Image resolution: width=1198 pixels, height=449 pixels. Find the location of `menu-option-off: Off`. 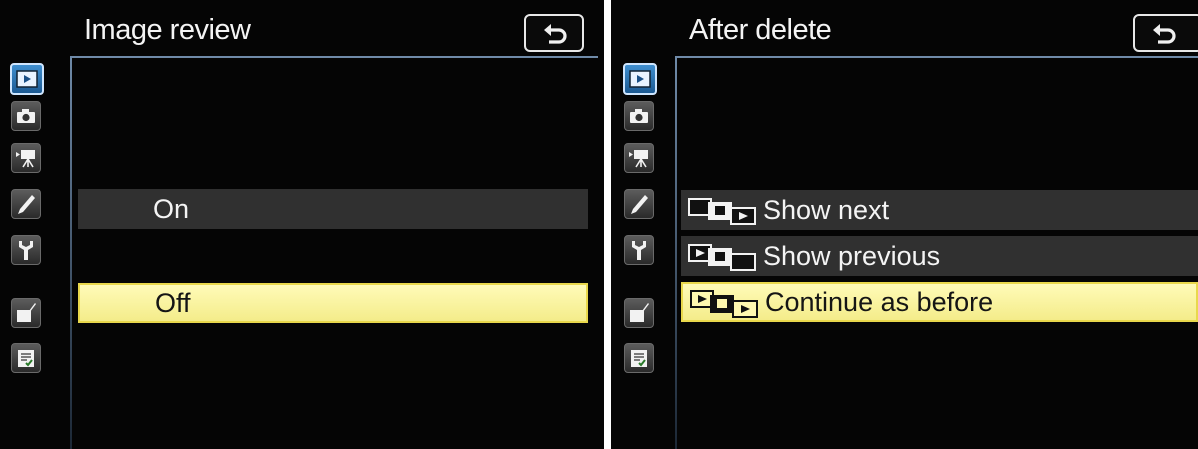

menu-option-off: Off is located at coordinates (333, 303).